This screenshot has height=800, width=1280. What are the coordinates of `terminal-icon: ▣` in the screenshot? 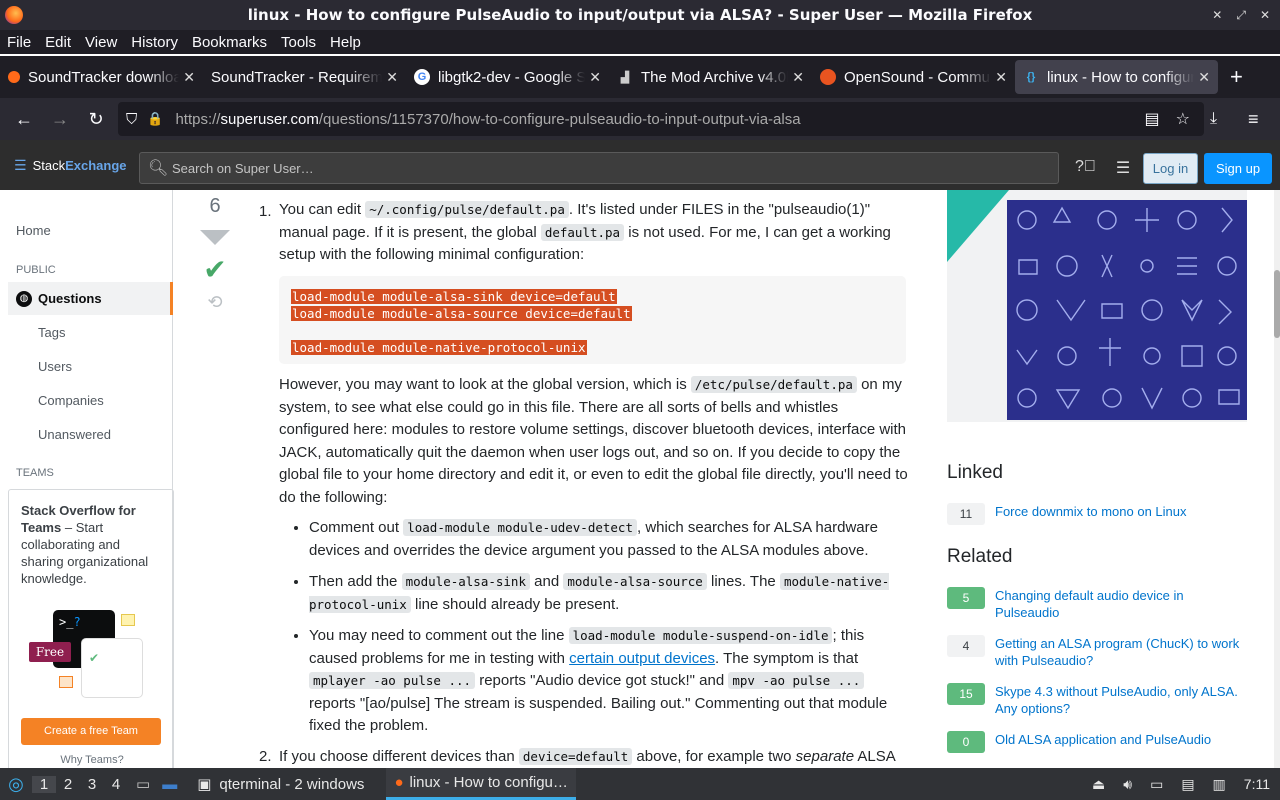 It's located at (204, 784).